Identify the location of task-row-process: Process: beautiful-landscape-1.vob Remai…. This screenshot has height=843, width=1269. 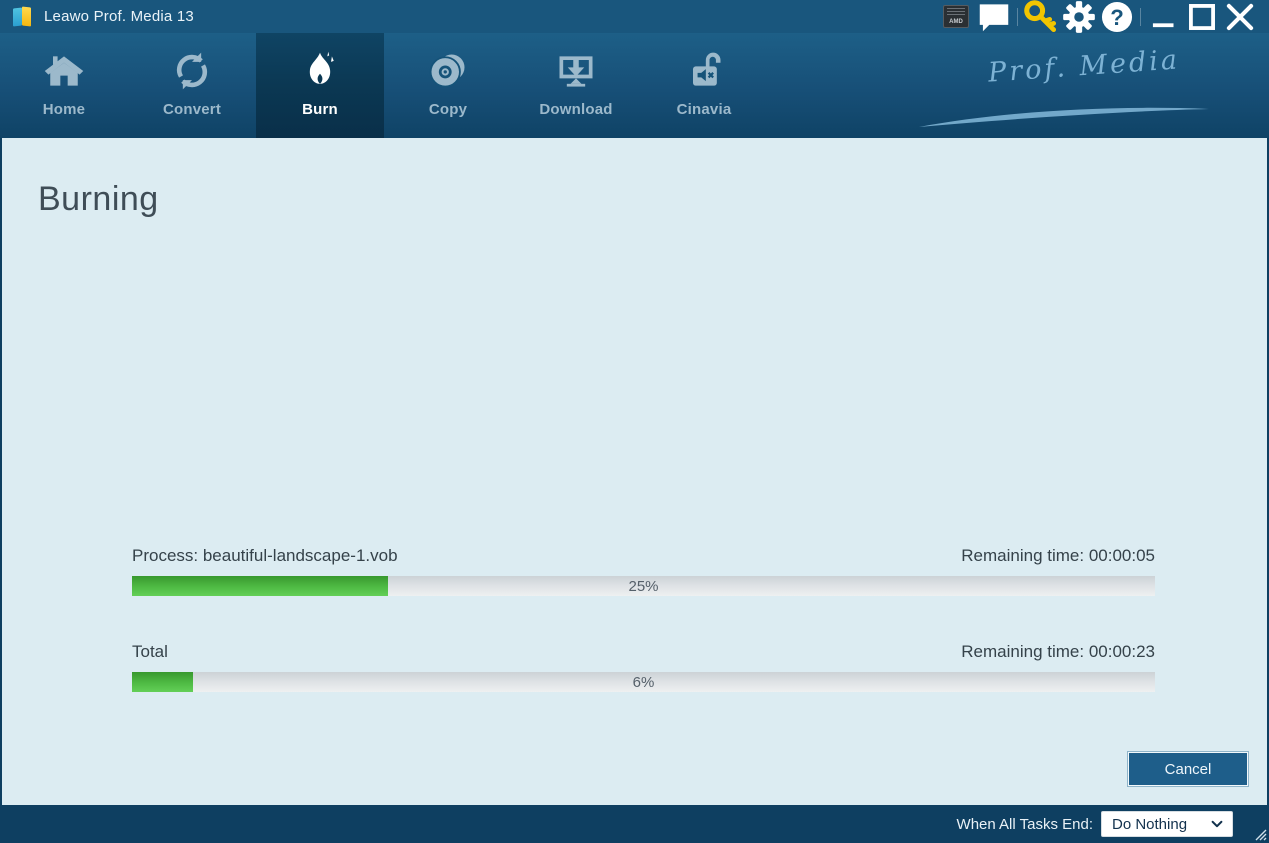
(643, 571).